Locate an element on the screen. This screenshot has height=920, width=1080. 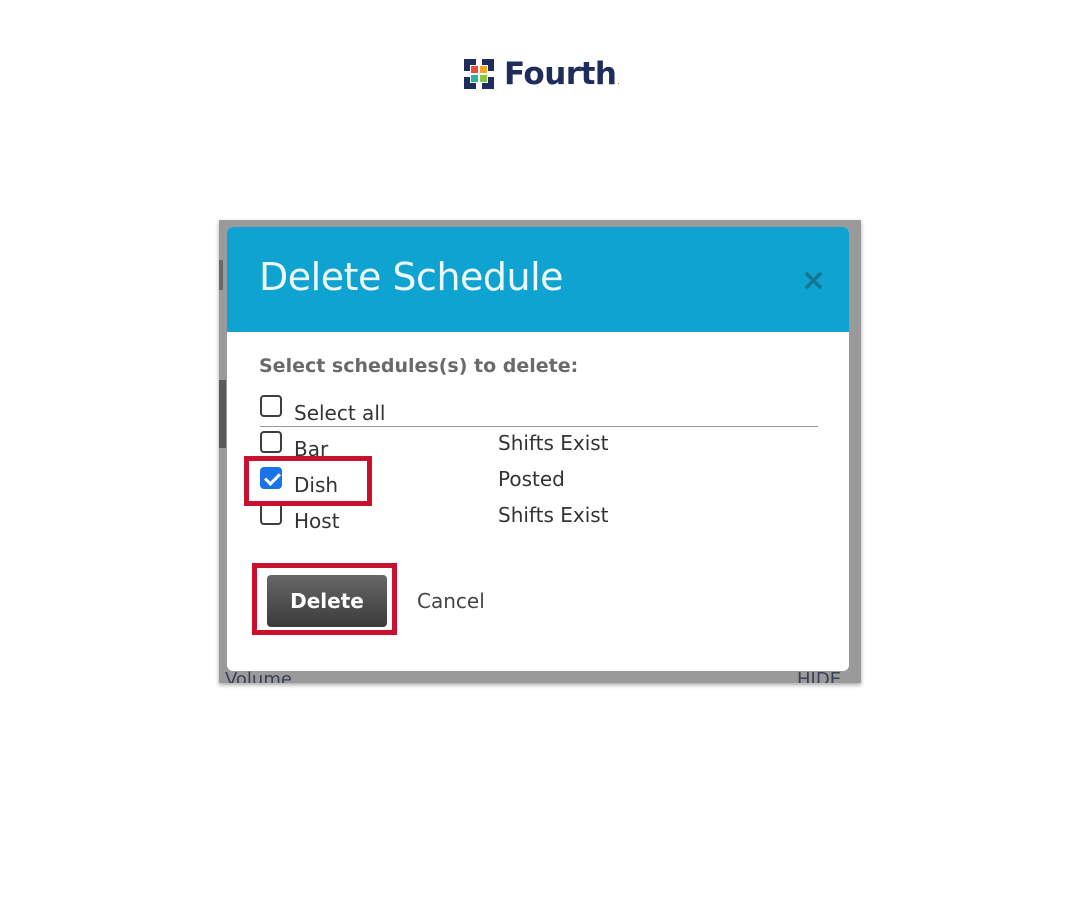
select-all-label: Select all is located at coordinates (340, 413).